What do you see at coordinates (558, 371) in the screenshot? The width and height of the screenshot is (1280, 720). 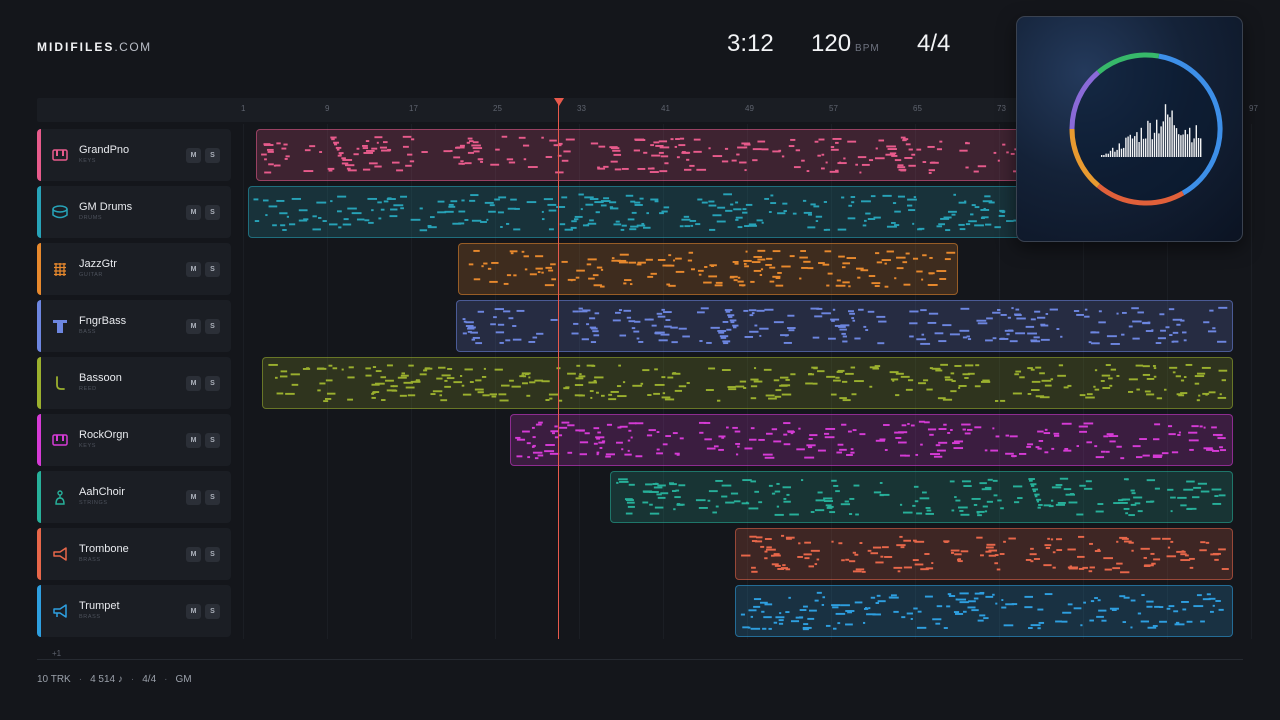 I see `playhead` at bounding box center [558, 371].